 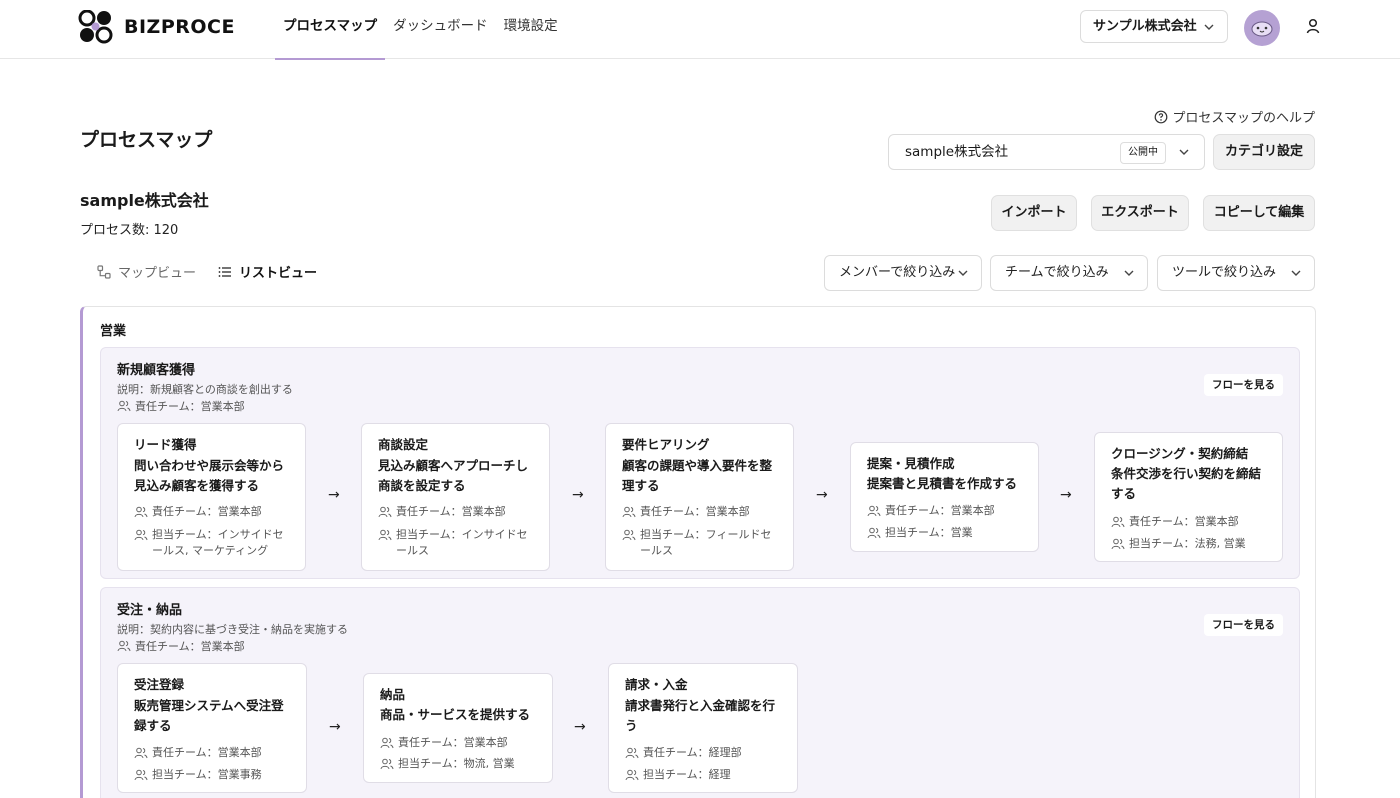 I want to click on card-assignee-team: 担当チーム：営業, so click(x=947, y=533).